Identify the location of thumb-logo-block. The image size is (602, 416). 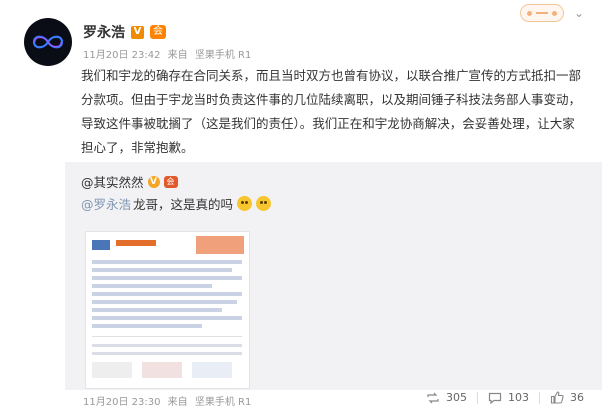
(101, 245).